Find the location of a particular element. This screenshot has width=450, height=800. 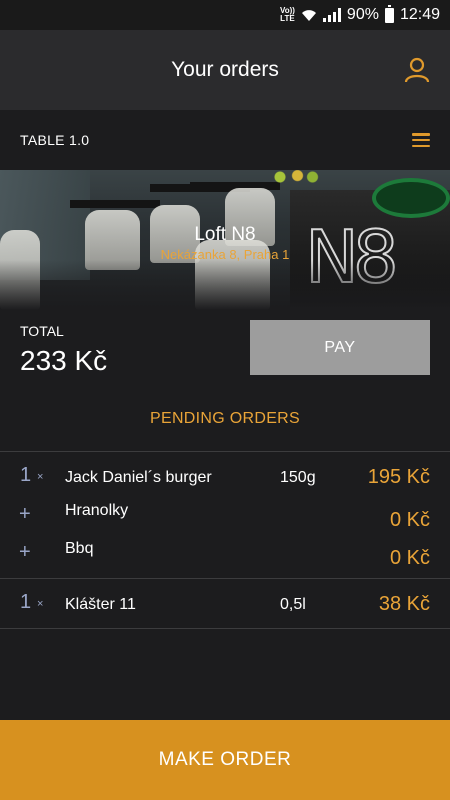

total-label: TOTAL is located at coordinates (42, 331).